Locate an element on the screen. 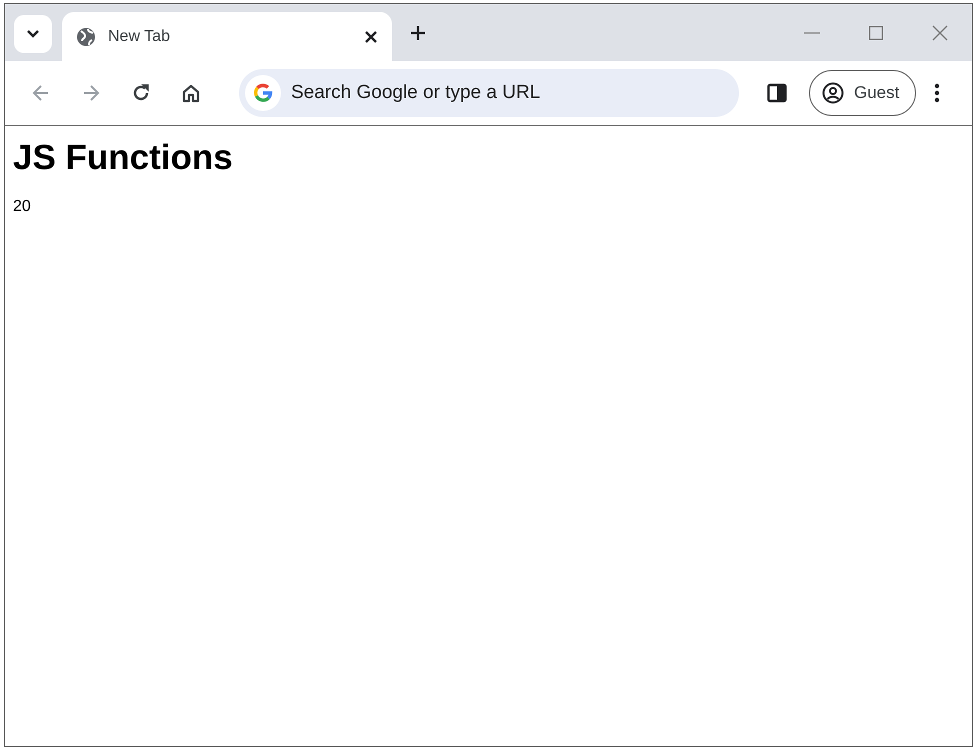 The height and width of the screenshot is (750, 977). page-heading: JS Functions is located at coordinates (123, 158).